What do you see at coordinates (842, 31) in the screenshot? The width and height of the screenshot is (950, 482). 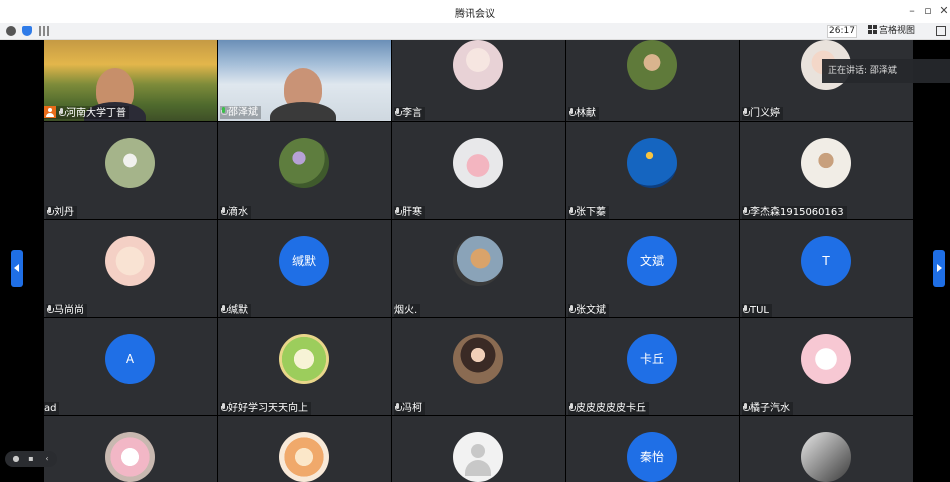 I see `meeting-timer: 26:17` at bounding box center [842, 31].